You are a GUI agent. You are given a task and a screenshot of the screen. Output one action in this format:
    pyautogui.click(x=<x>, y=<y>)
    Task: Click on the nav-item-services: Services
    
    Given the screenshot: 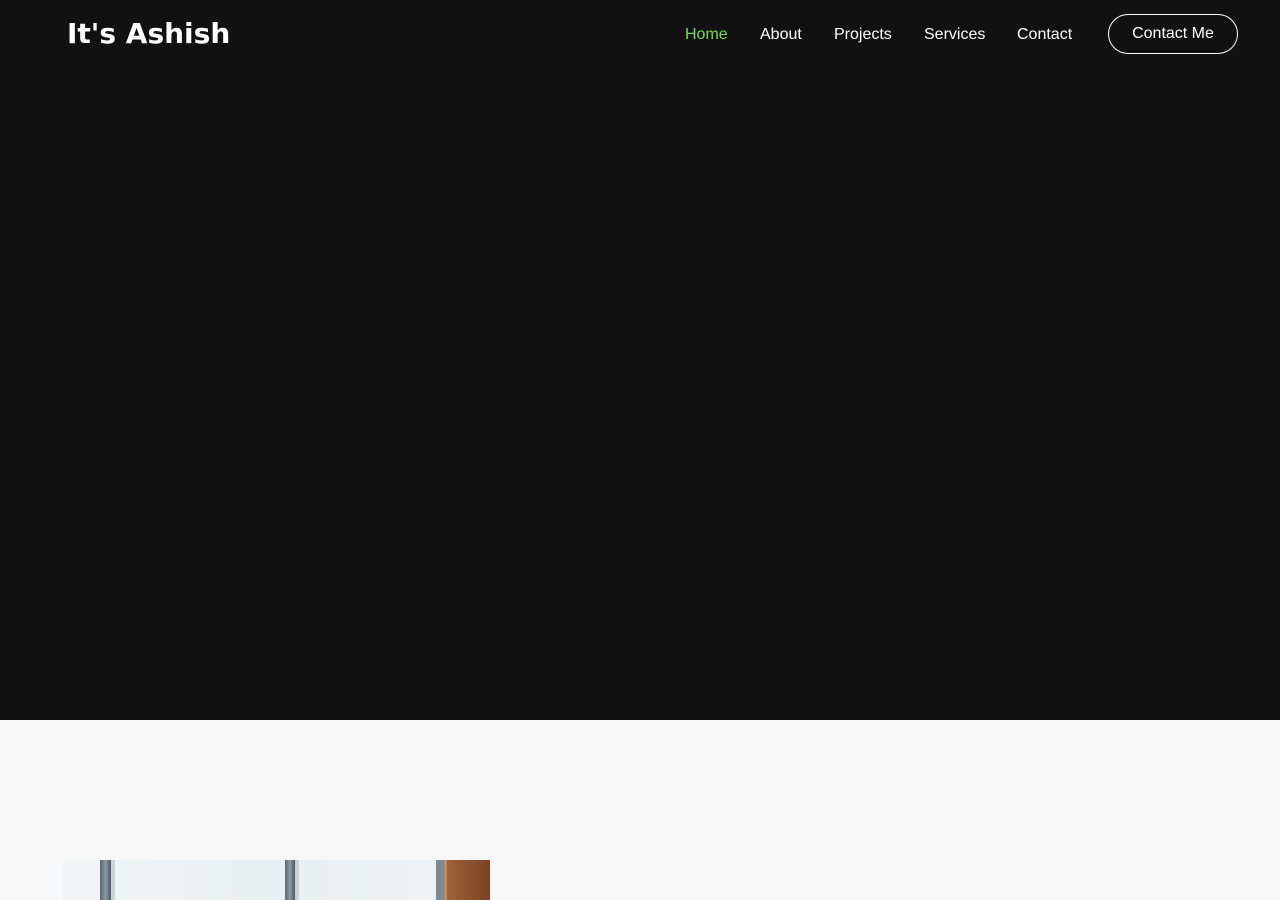 What is the action you would take?
    pyautogui.click(x=954, y=35)
    